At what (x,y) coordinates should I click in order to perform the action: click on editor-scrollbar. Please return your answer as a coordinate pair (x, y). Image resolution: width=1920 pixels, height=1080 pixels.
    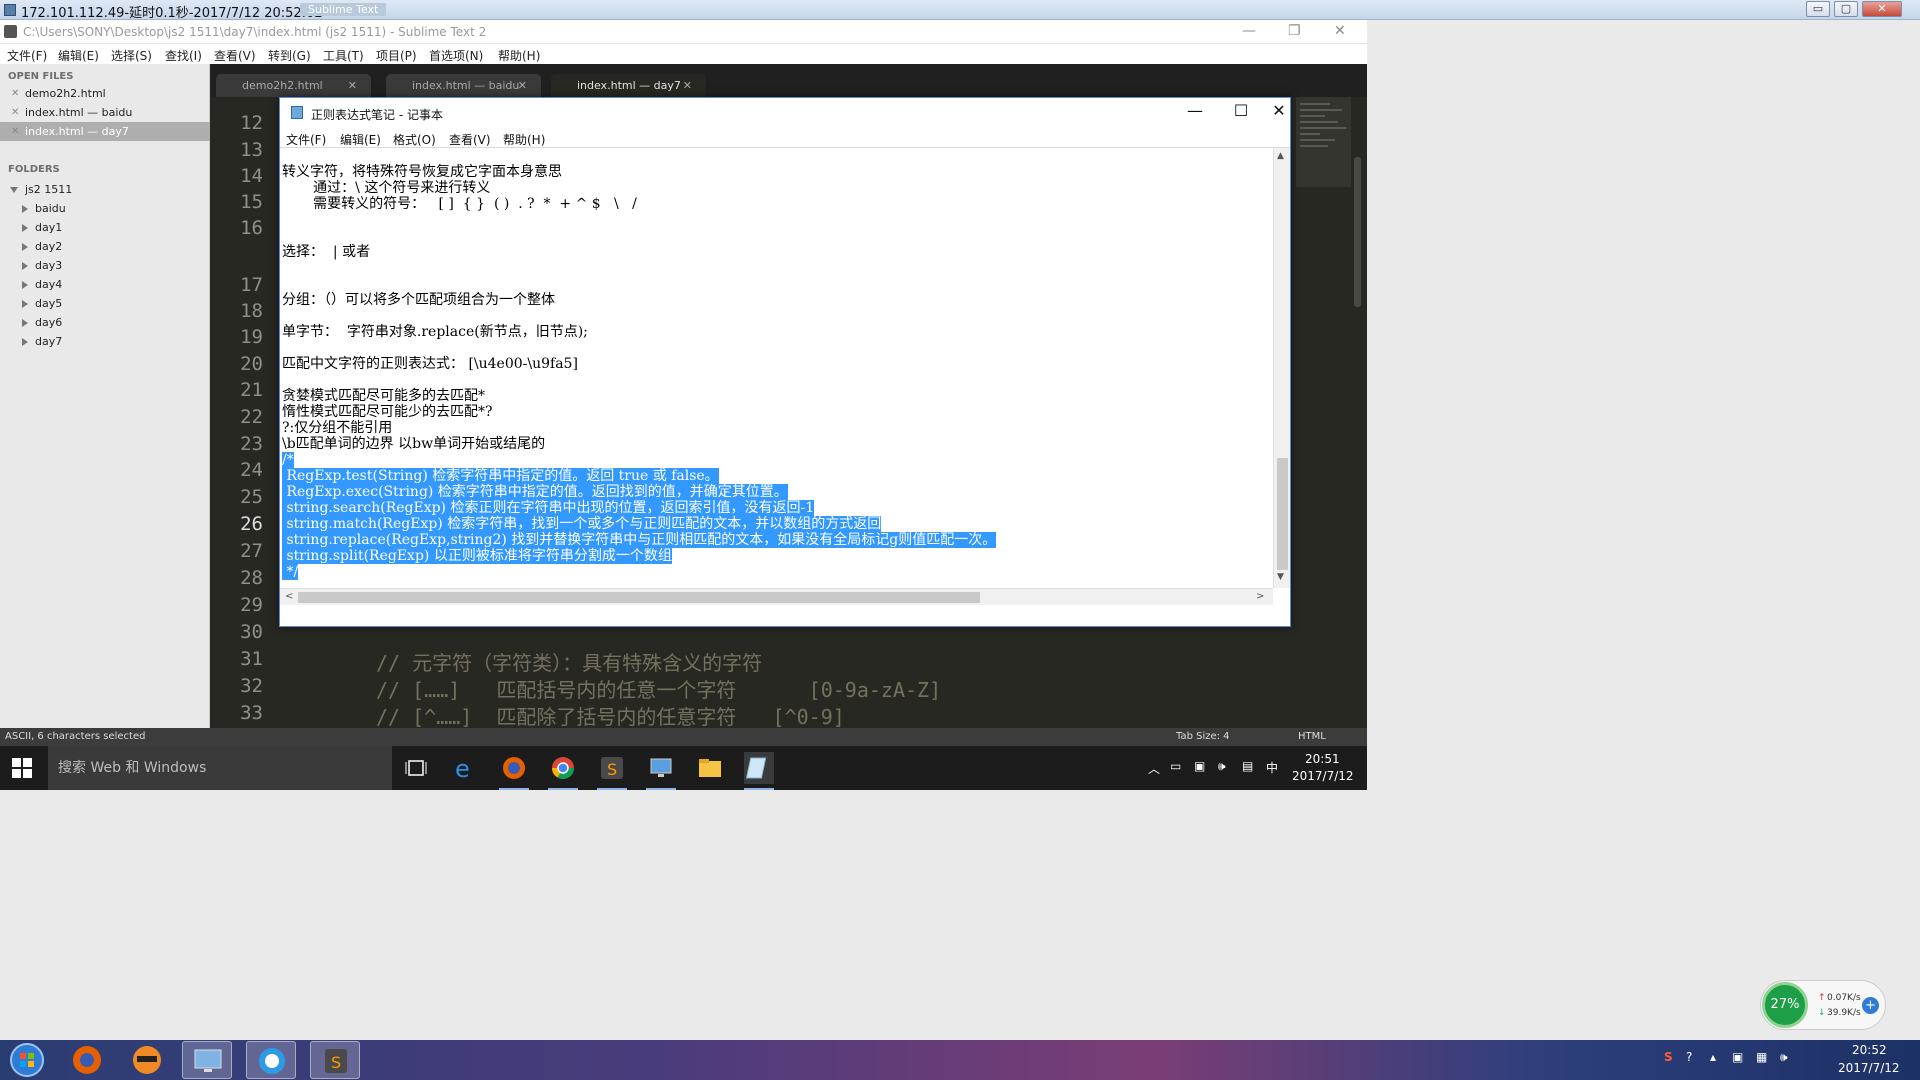
    Looking at the image, I should click on (1357, 232).